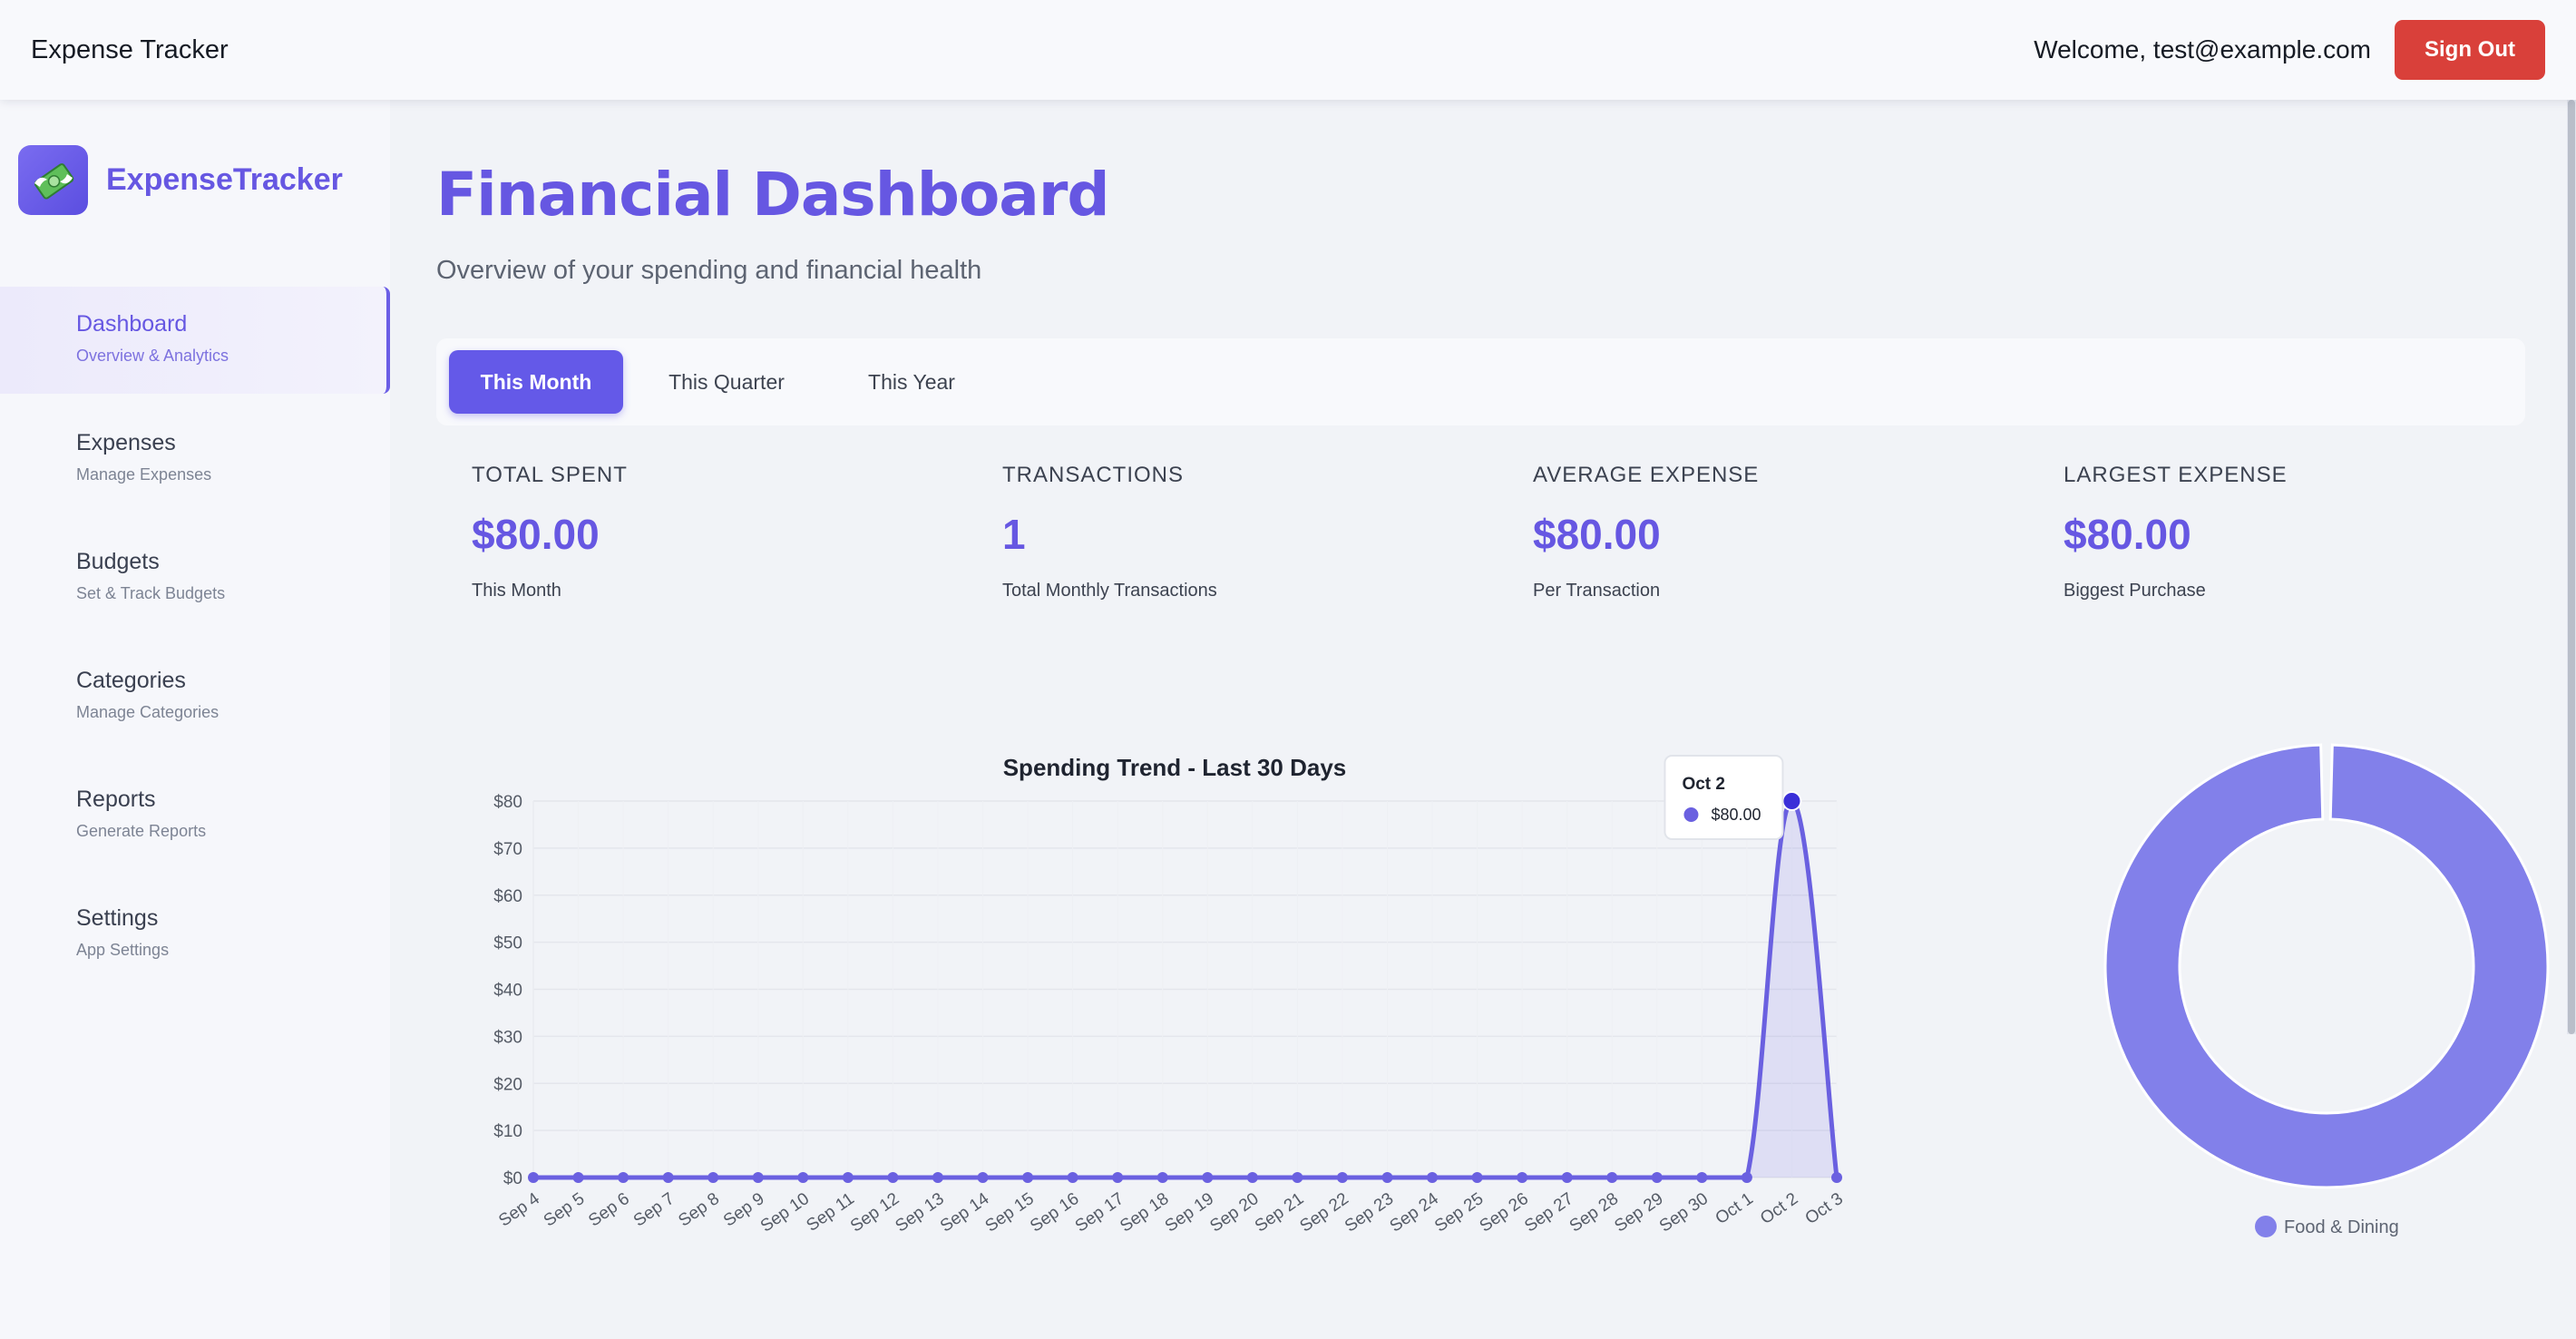 This screenshot has height=1339, width=2576. I want to click on x-tick-label: Sep 20, so click(1234, 1212).